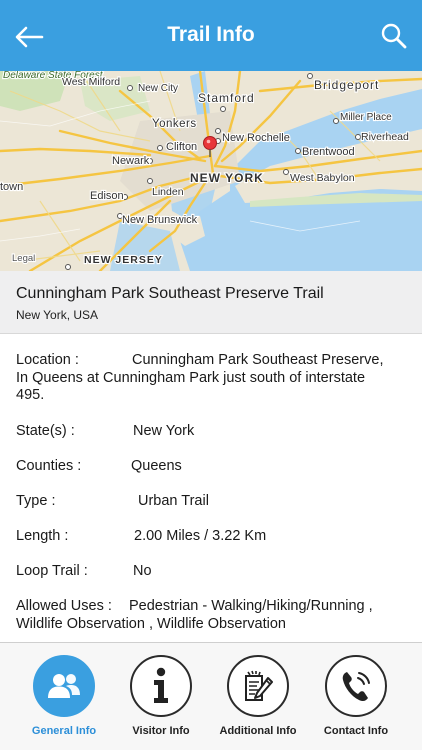  I want to click on detail-label: Location :, so click(47, 360).